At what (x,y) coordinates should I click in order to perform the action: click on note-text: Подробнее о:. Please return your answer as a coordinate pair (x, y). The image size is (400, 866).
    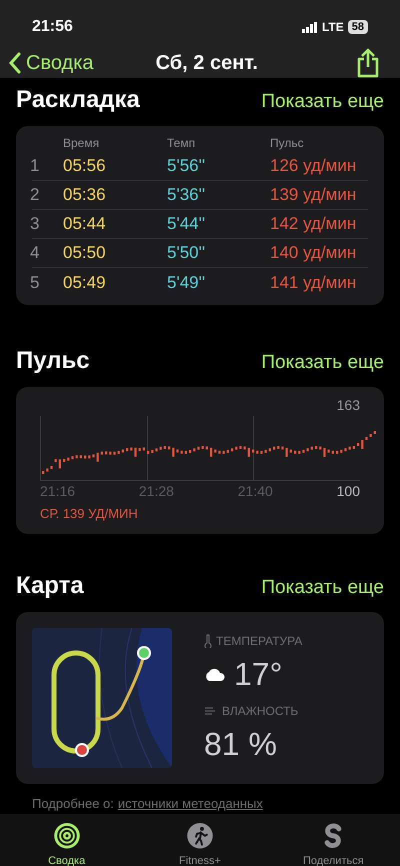
    Looking at the image, I should click on (73, 804).